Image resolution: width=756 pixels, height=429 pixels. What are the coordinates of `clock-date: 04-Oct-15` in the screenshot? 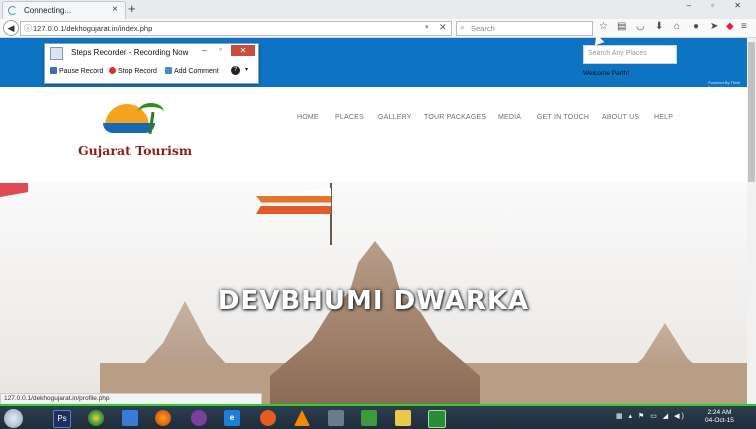 It's located at (719, 420).